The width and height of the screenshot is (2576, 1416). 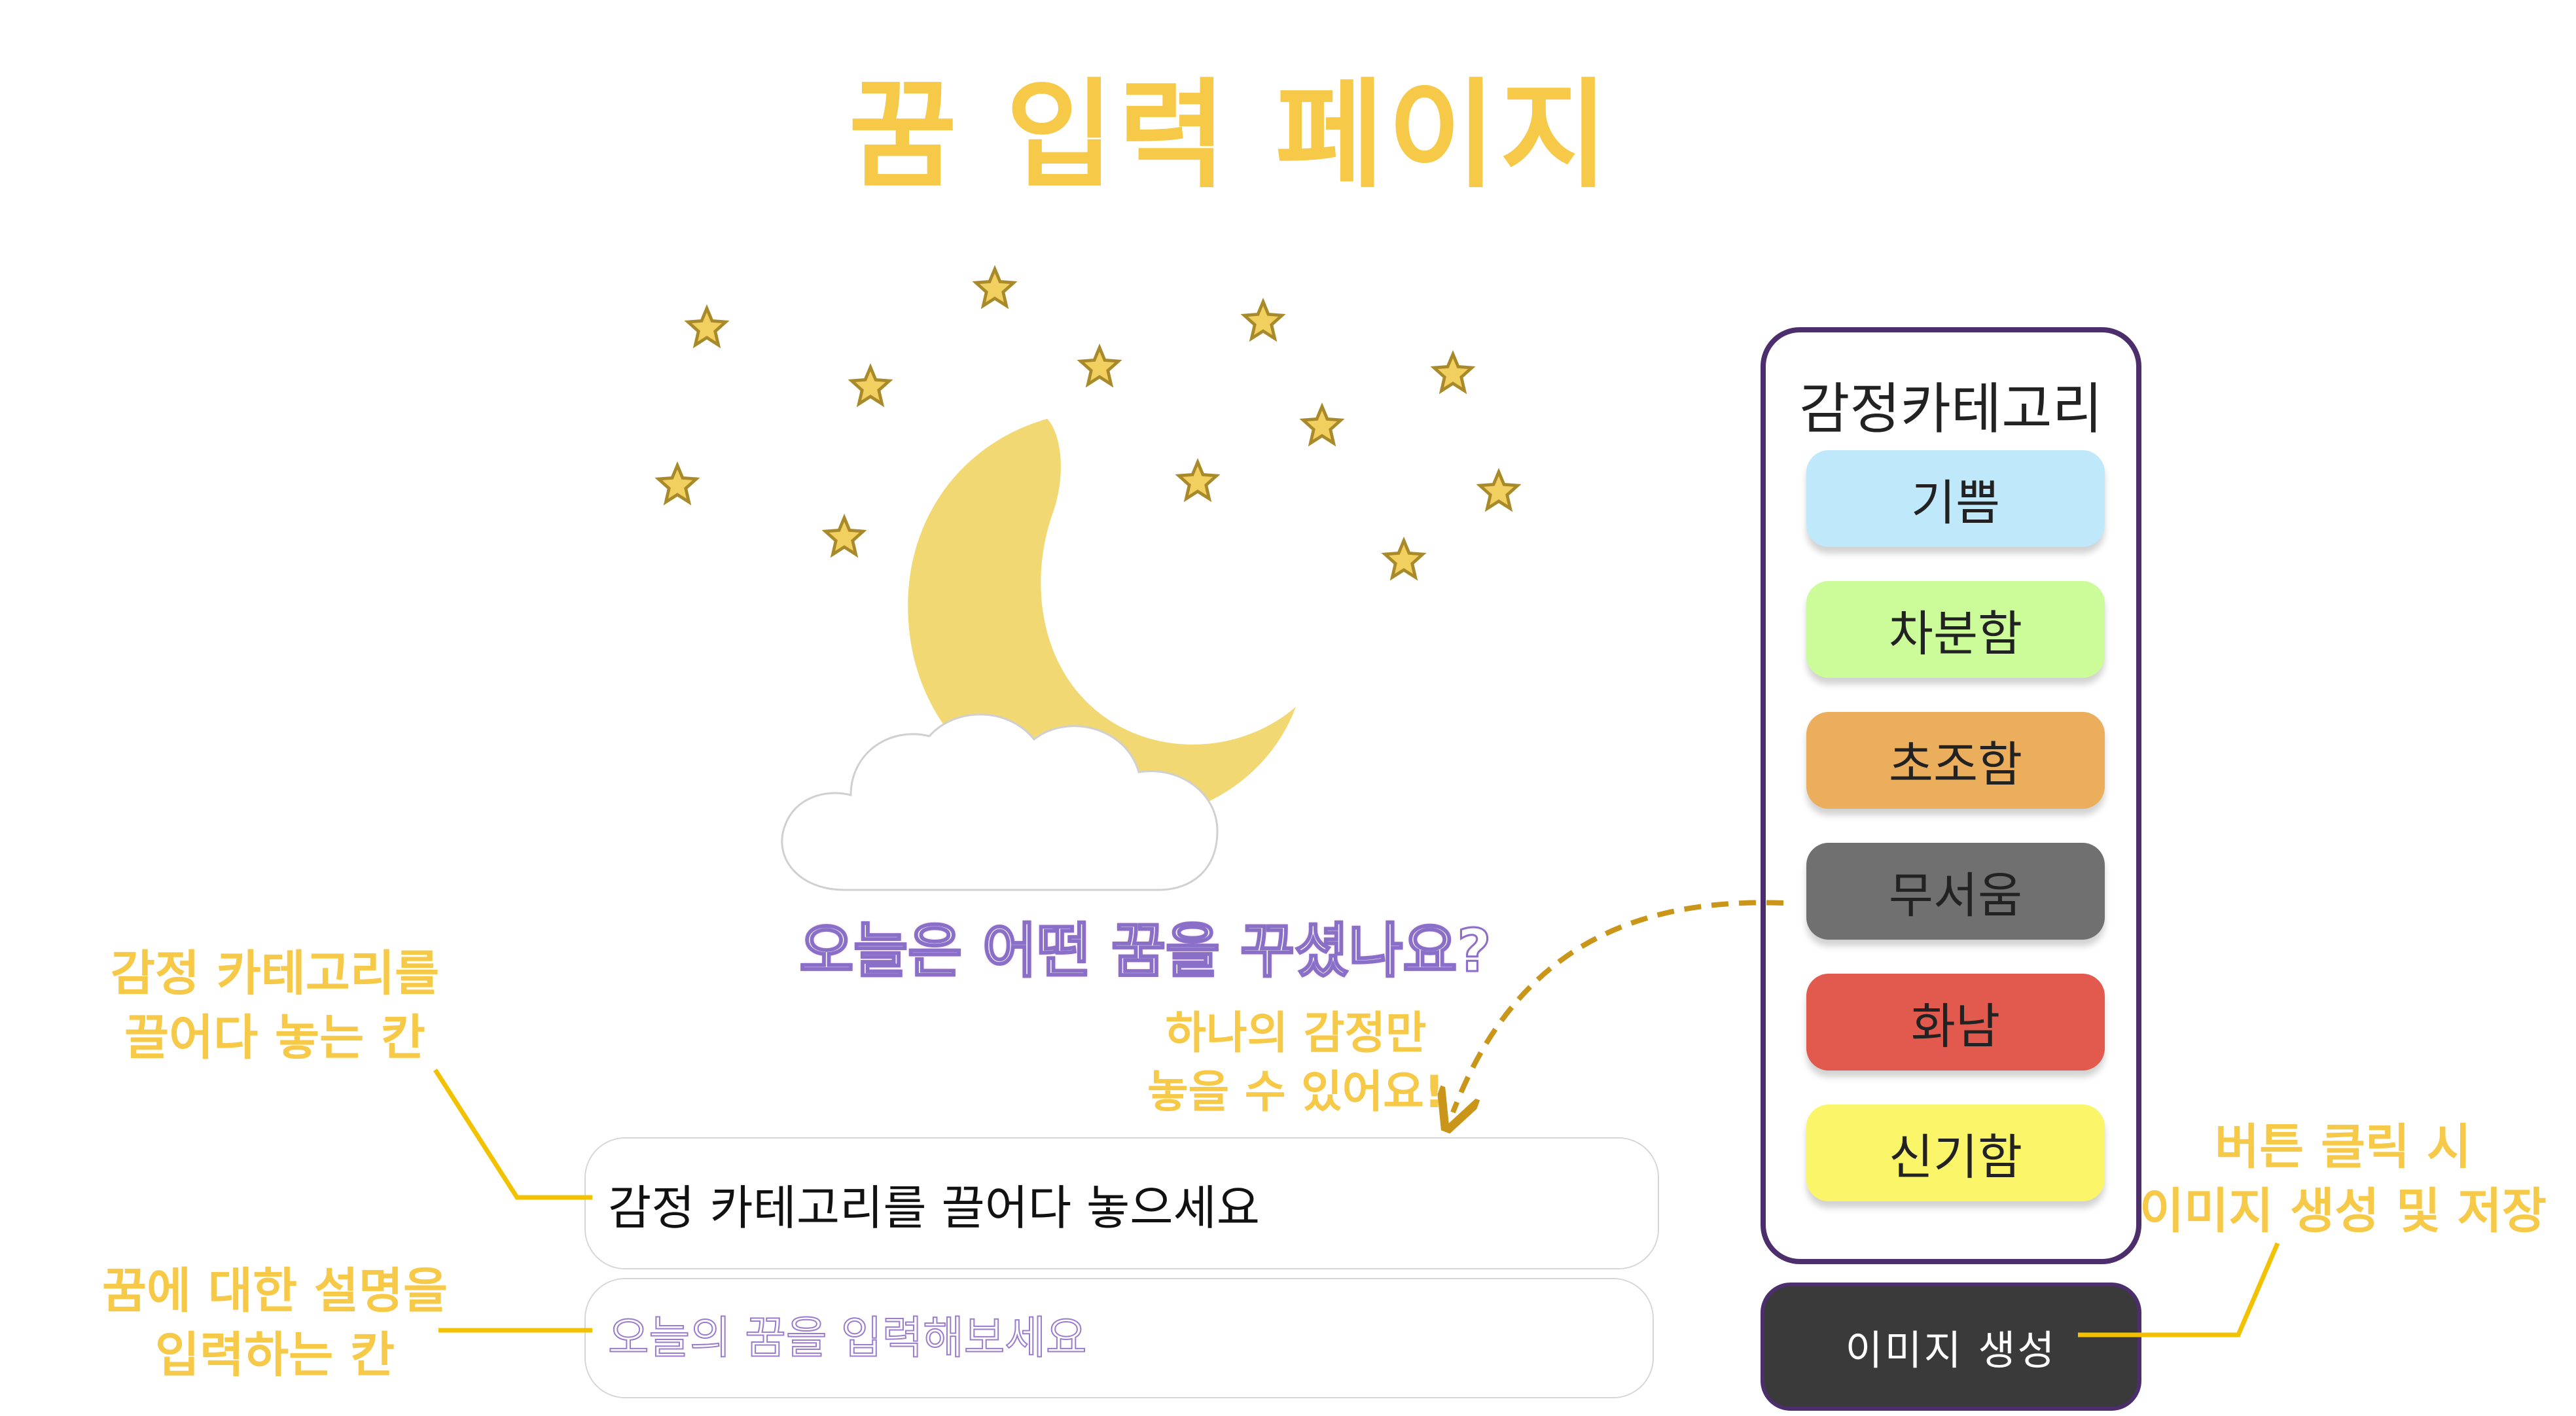 What do you see at coordinates (1119, 1338) in the screenshot?
I see `dream-description-input` at bounding box center [1119, 1338].